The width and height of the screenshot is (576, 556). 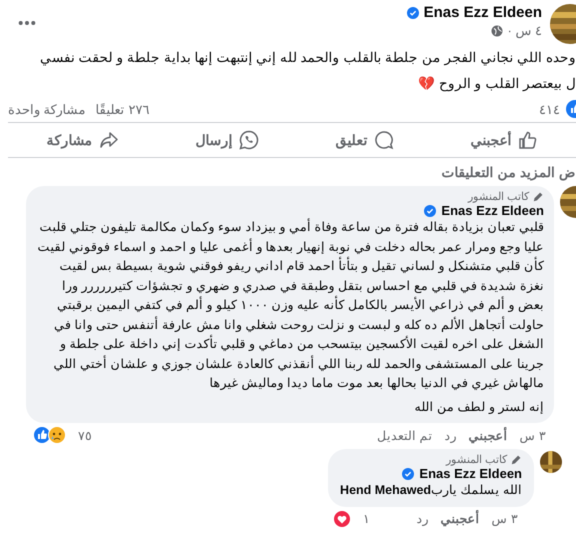 I want to click on heart-reaction-icon, so click(x=342, y=519).